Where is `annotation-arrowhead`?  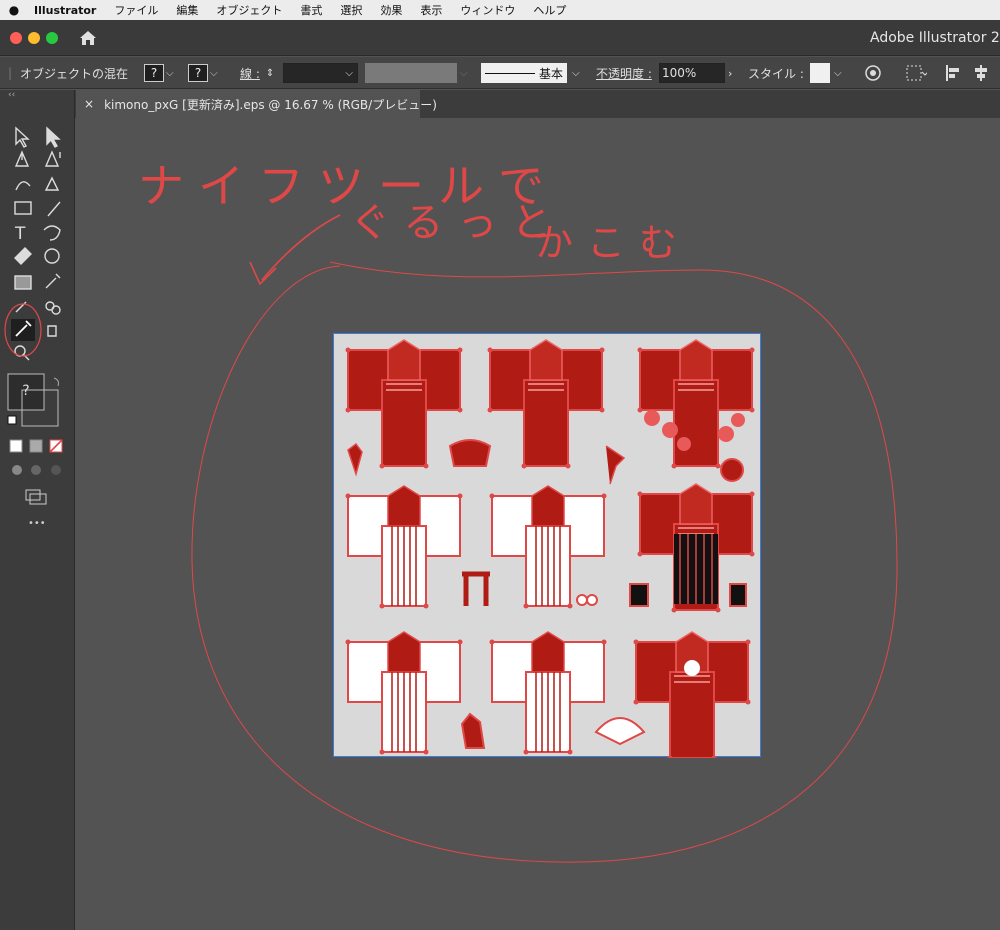
annotation-arrowhead is located at coordinates (263, 273).